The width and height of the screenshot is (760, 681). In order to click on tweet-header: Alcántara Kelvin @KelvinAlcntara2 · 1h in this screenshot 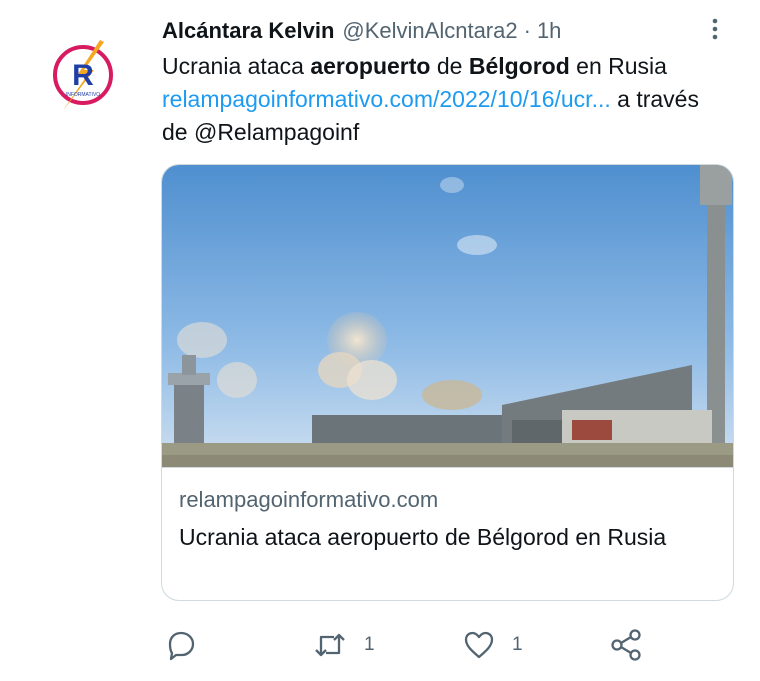, I will do `click(432, 31)`.